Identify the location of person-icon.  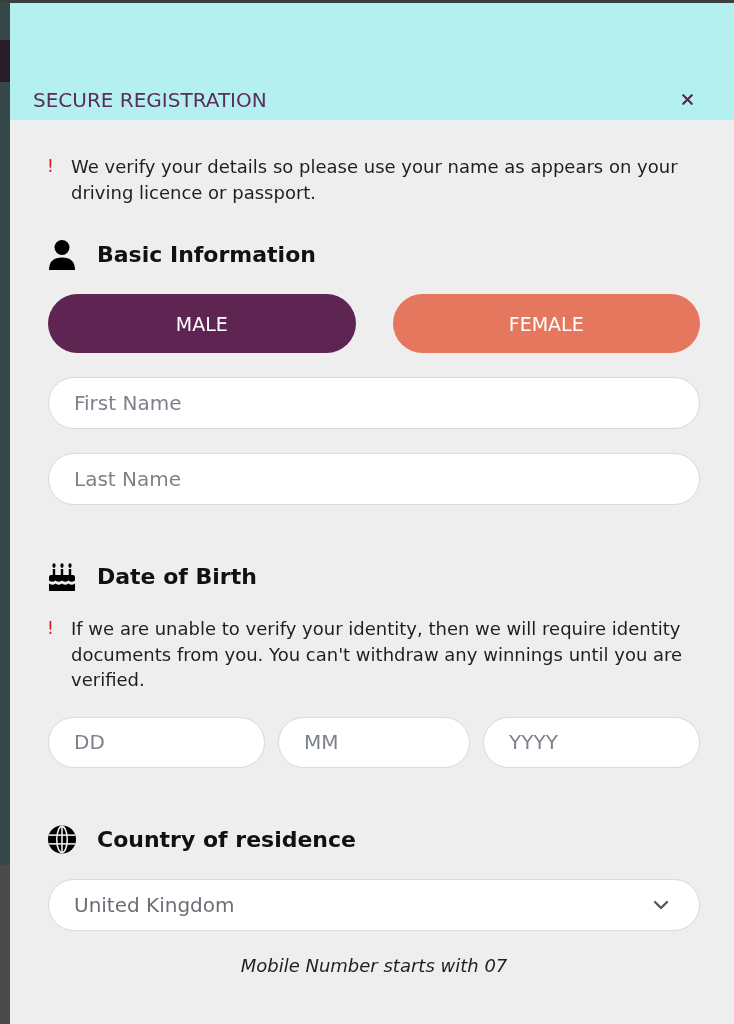
(62, 255).